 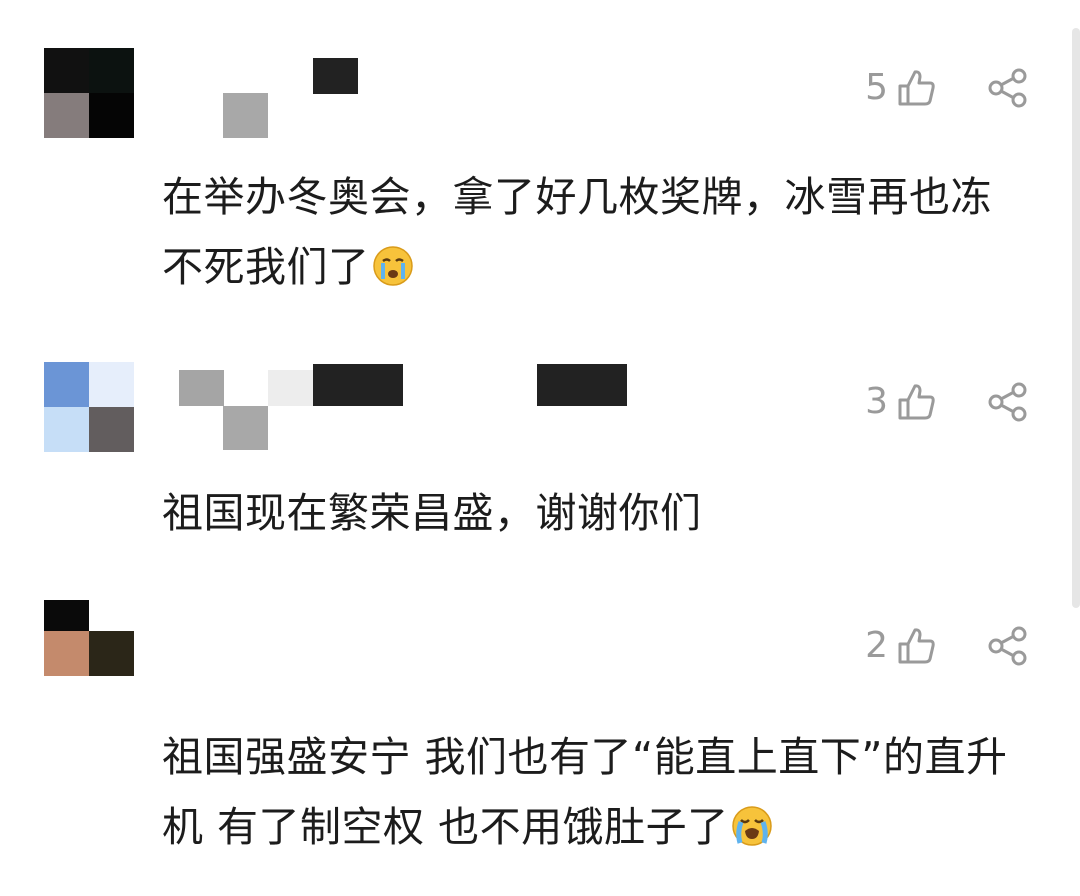 I want to click on comment-text: 在举办冬奥会，拿了好几枚奖牌，冰雪再也冻不死我们了, so click(x=597, y=232).